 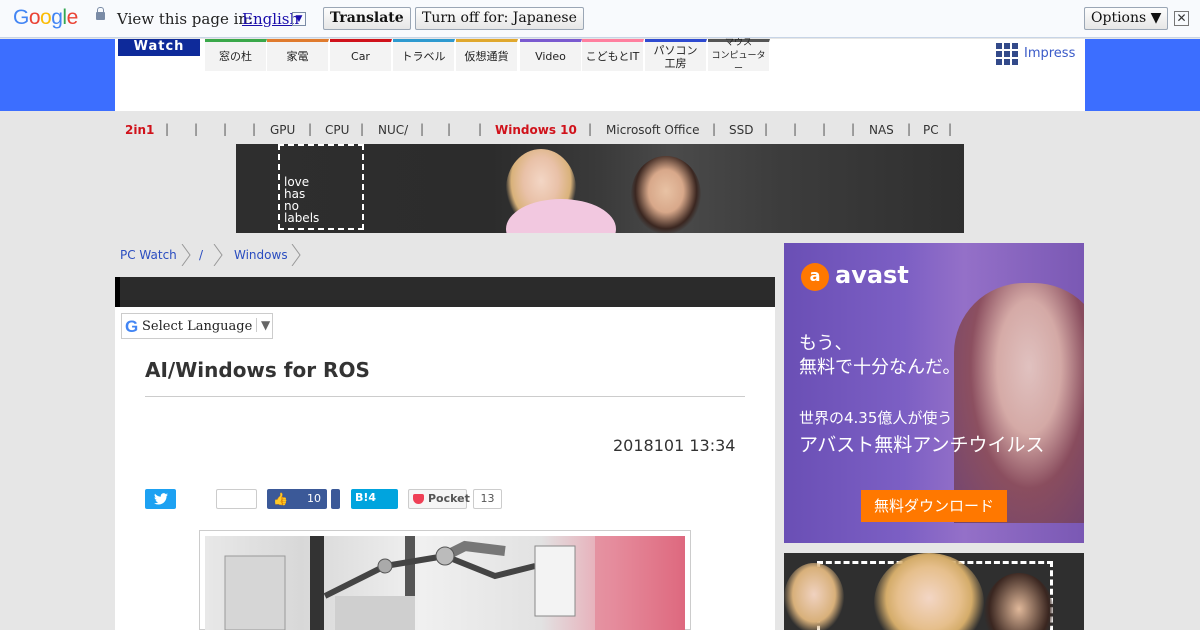 I want to click on category-link: CPU, so click(x=337, y=130).